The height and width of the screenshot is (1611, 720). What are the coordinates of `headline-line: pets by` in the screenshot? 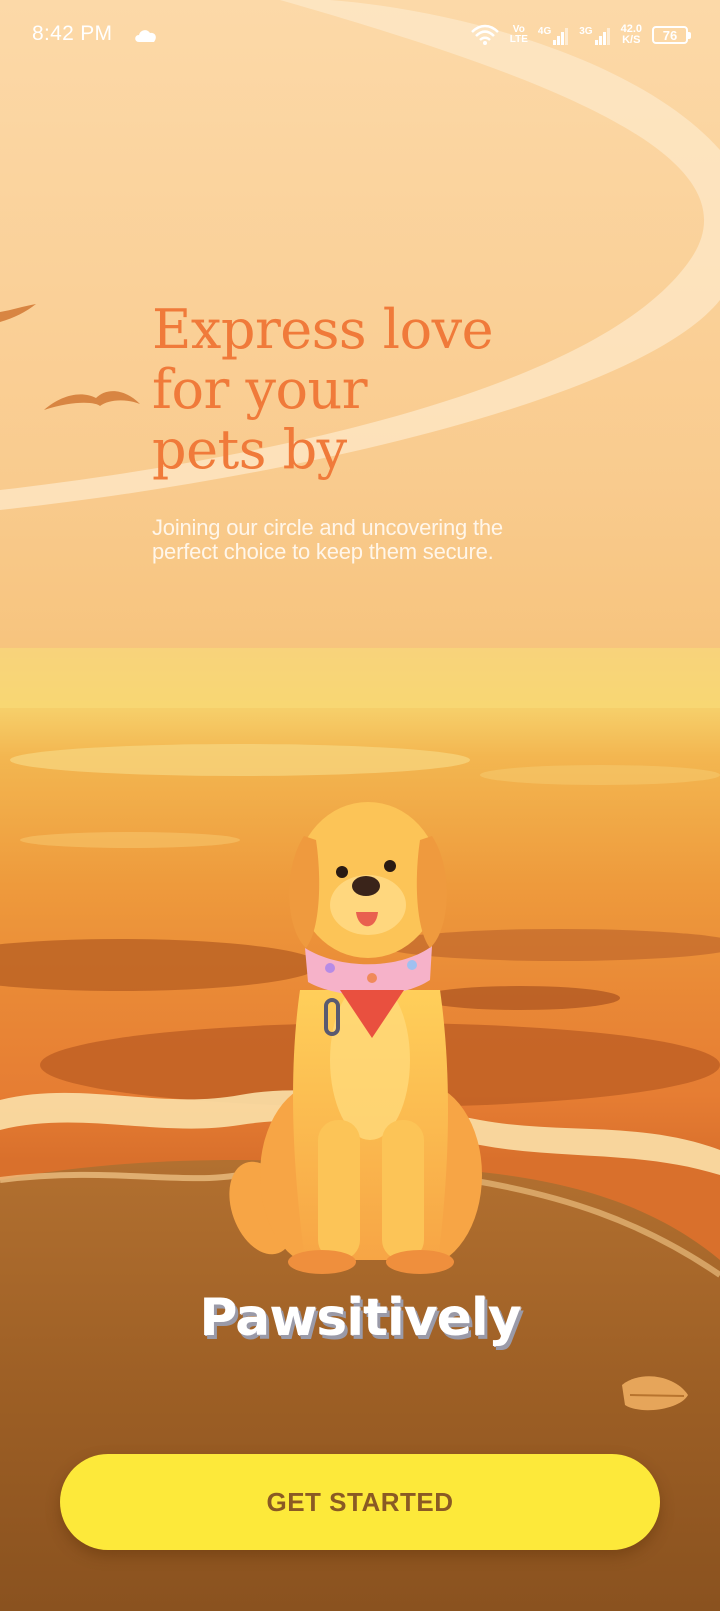 It's located at (249, 449).